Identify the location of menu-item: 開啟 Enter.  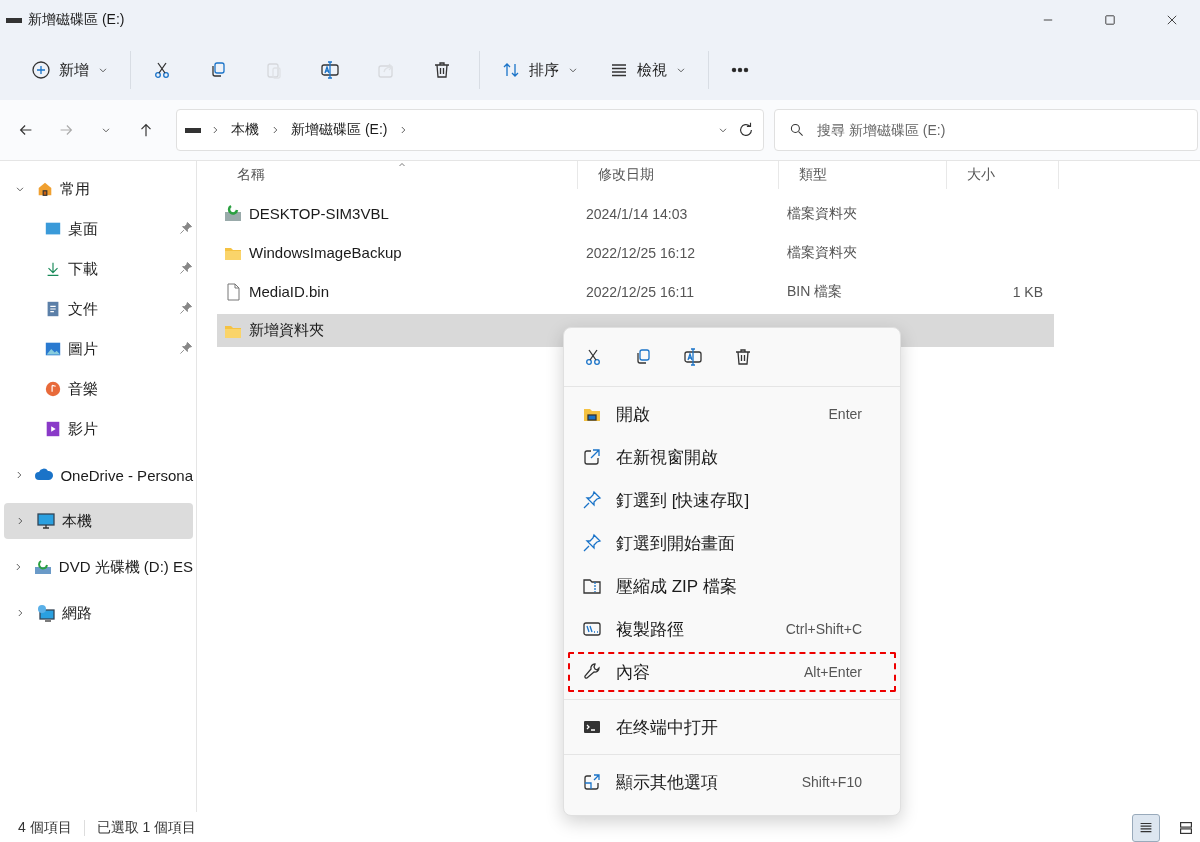
(732, 414).